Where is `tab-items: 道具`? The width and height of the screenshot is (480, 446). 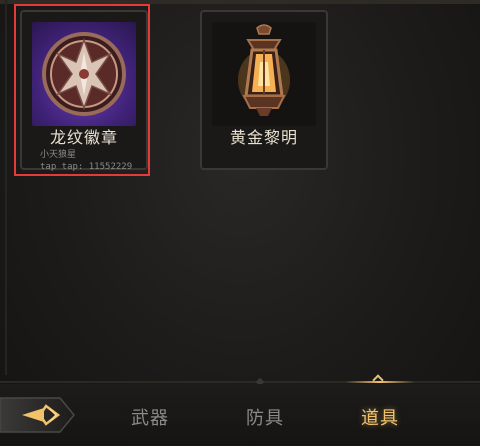 tab-items: 道具 is located at coordinates (380, 417).